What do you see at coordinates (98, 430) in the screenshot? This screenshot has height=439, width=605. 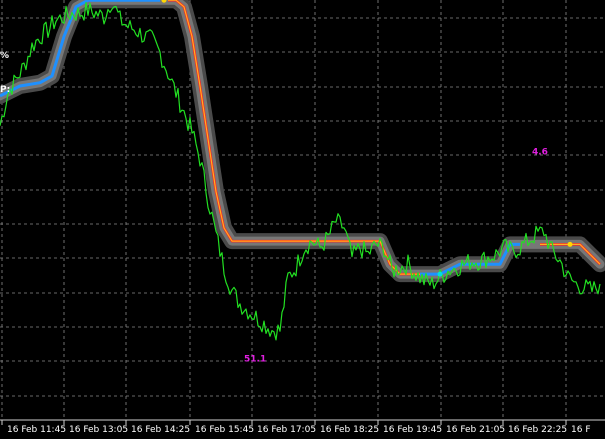 I see `x-tick-label: 16 Feb 13:05` at bounding box center [98, 430].